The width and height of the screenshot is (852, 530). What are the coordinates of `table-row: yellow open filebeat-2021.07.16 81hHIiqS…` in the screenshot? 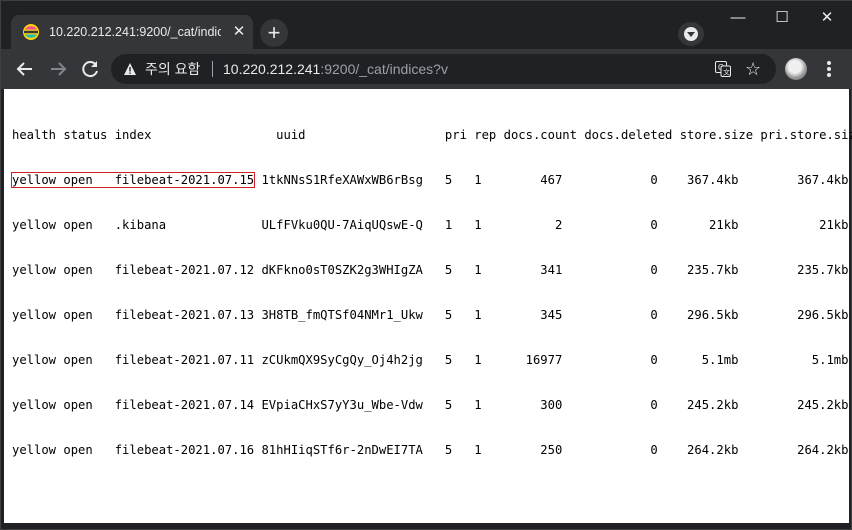 It's located at (430, 450).